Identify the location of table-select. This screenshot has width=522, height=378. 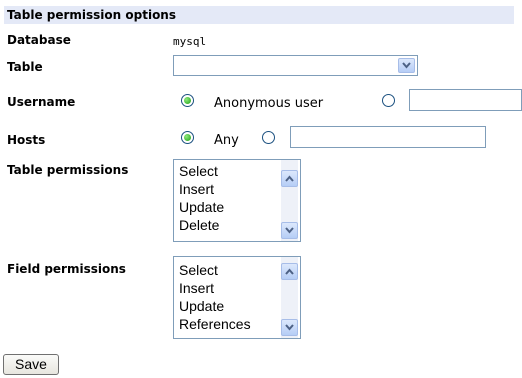
(295, 65).